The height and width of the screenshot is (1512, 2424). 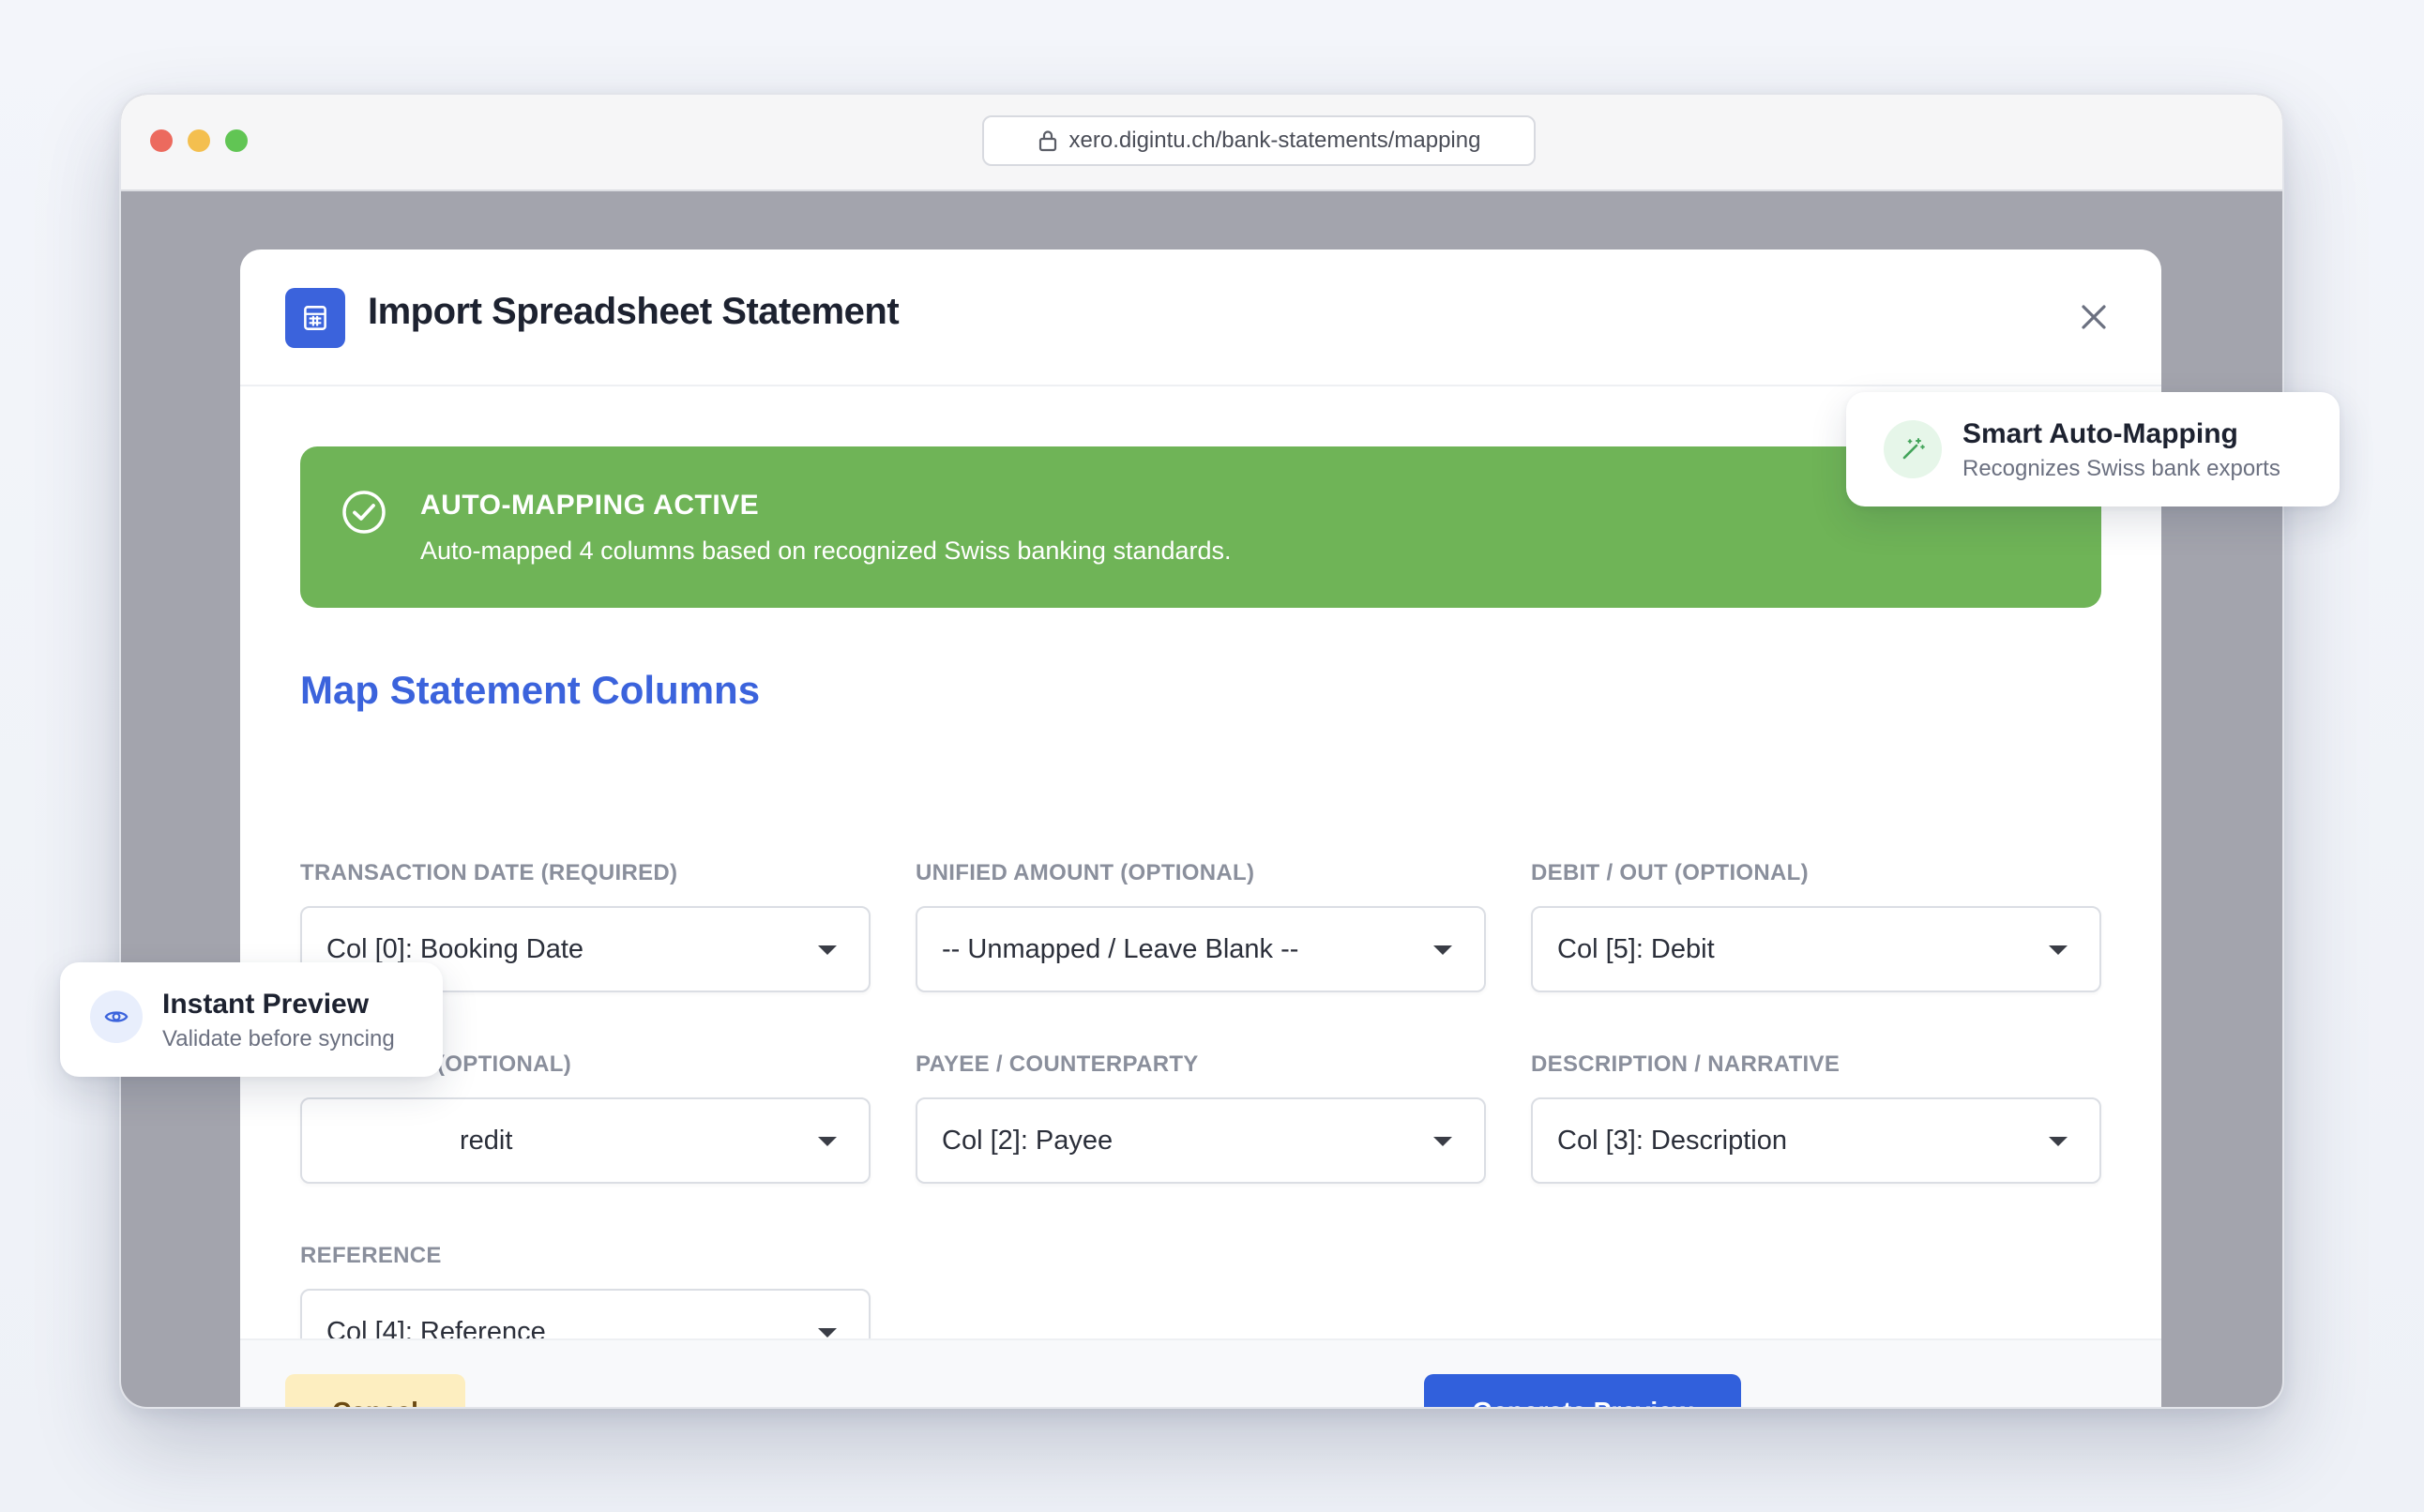 I want to click on field-label-payee: PAYEE / COUNTERPARTY, so click(x=1057, y=1064).